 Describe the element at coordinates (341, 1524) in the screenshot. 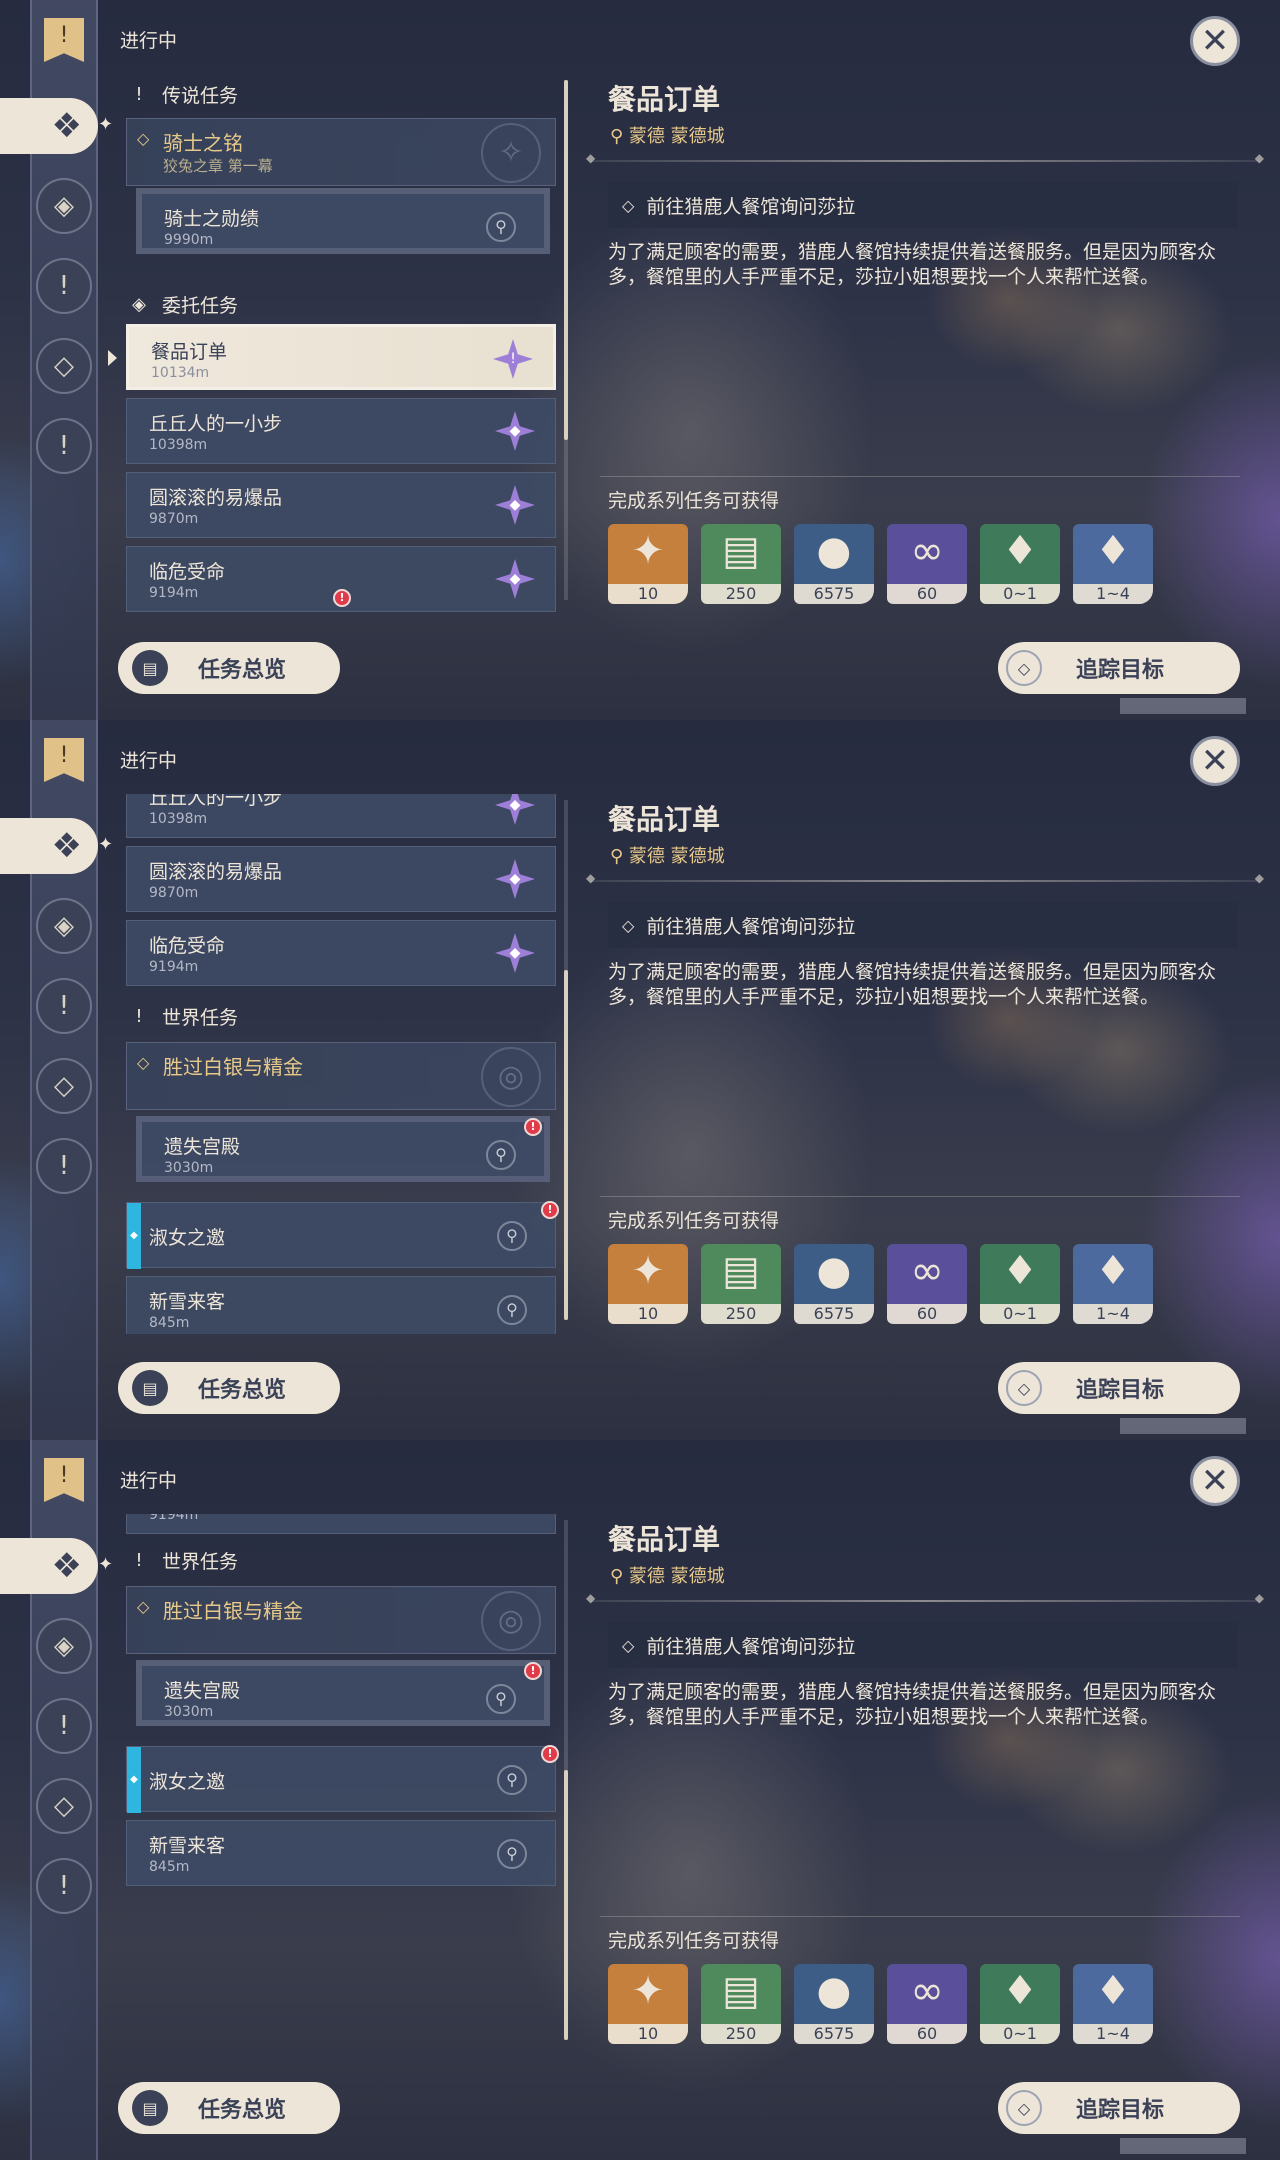

I see `quest-item-danger: 9194m ◆` at that location.